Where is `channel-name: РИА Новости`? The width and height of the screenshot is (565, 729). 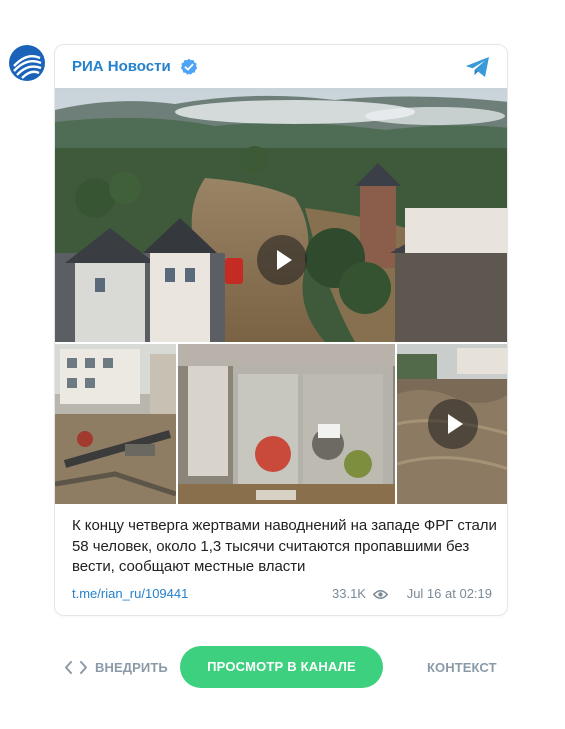 channel-name: РИА Новости is located at coordinates (121, 67).